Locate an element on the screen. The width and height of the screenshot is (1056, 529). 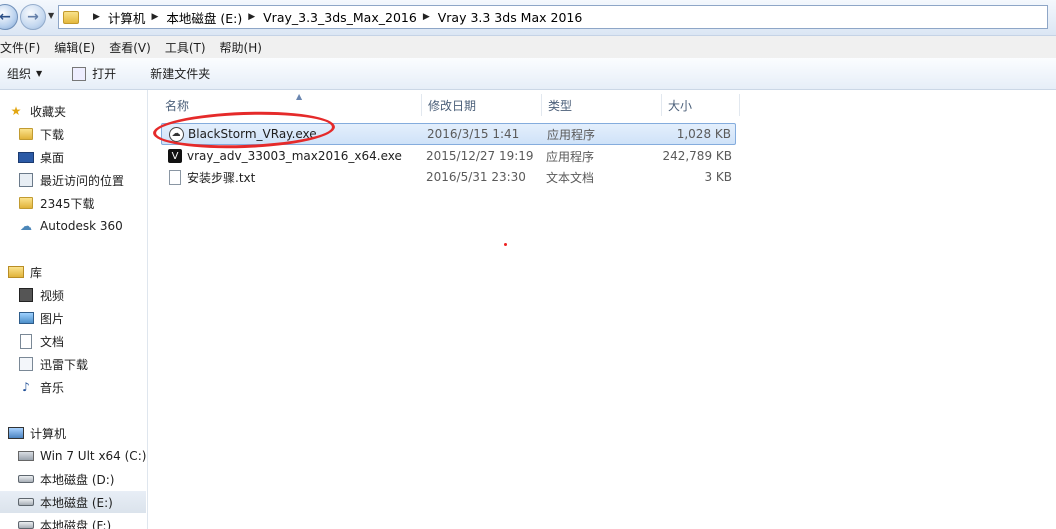
file-row-install-steps: 安装步骤.txt 2016/5/31 23:30 文本文档 3 KB is located at coordinates (448, 177).